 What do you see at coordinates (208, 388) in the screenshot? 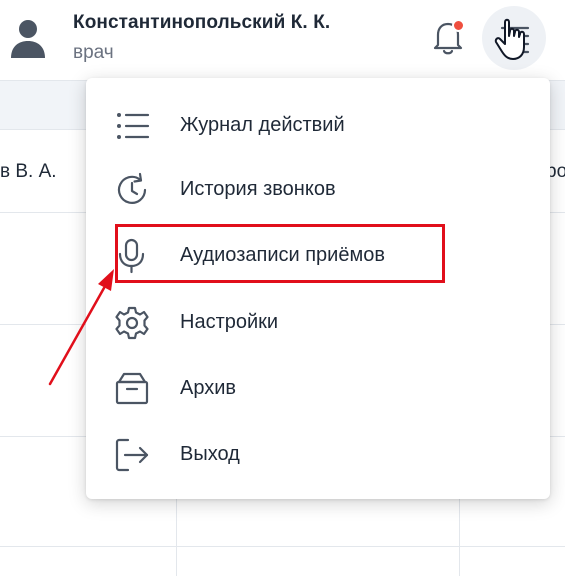
I see `menu-item-label: Архив` at bounding box center [208, 388].